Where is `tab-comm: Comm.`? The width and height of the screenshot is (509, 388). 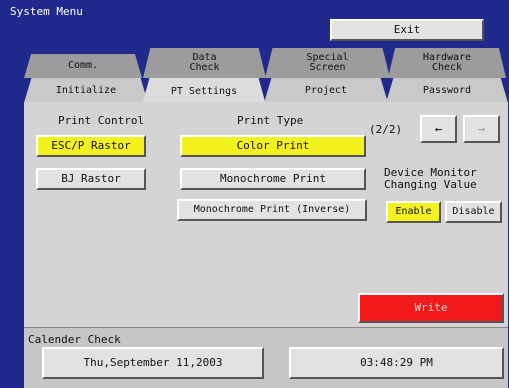
tab-comm: Comm. is located at coordinates (83, 66).